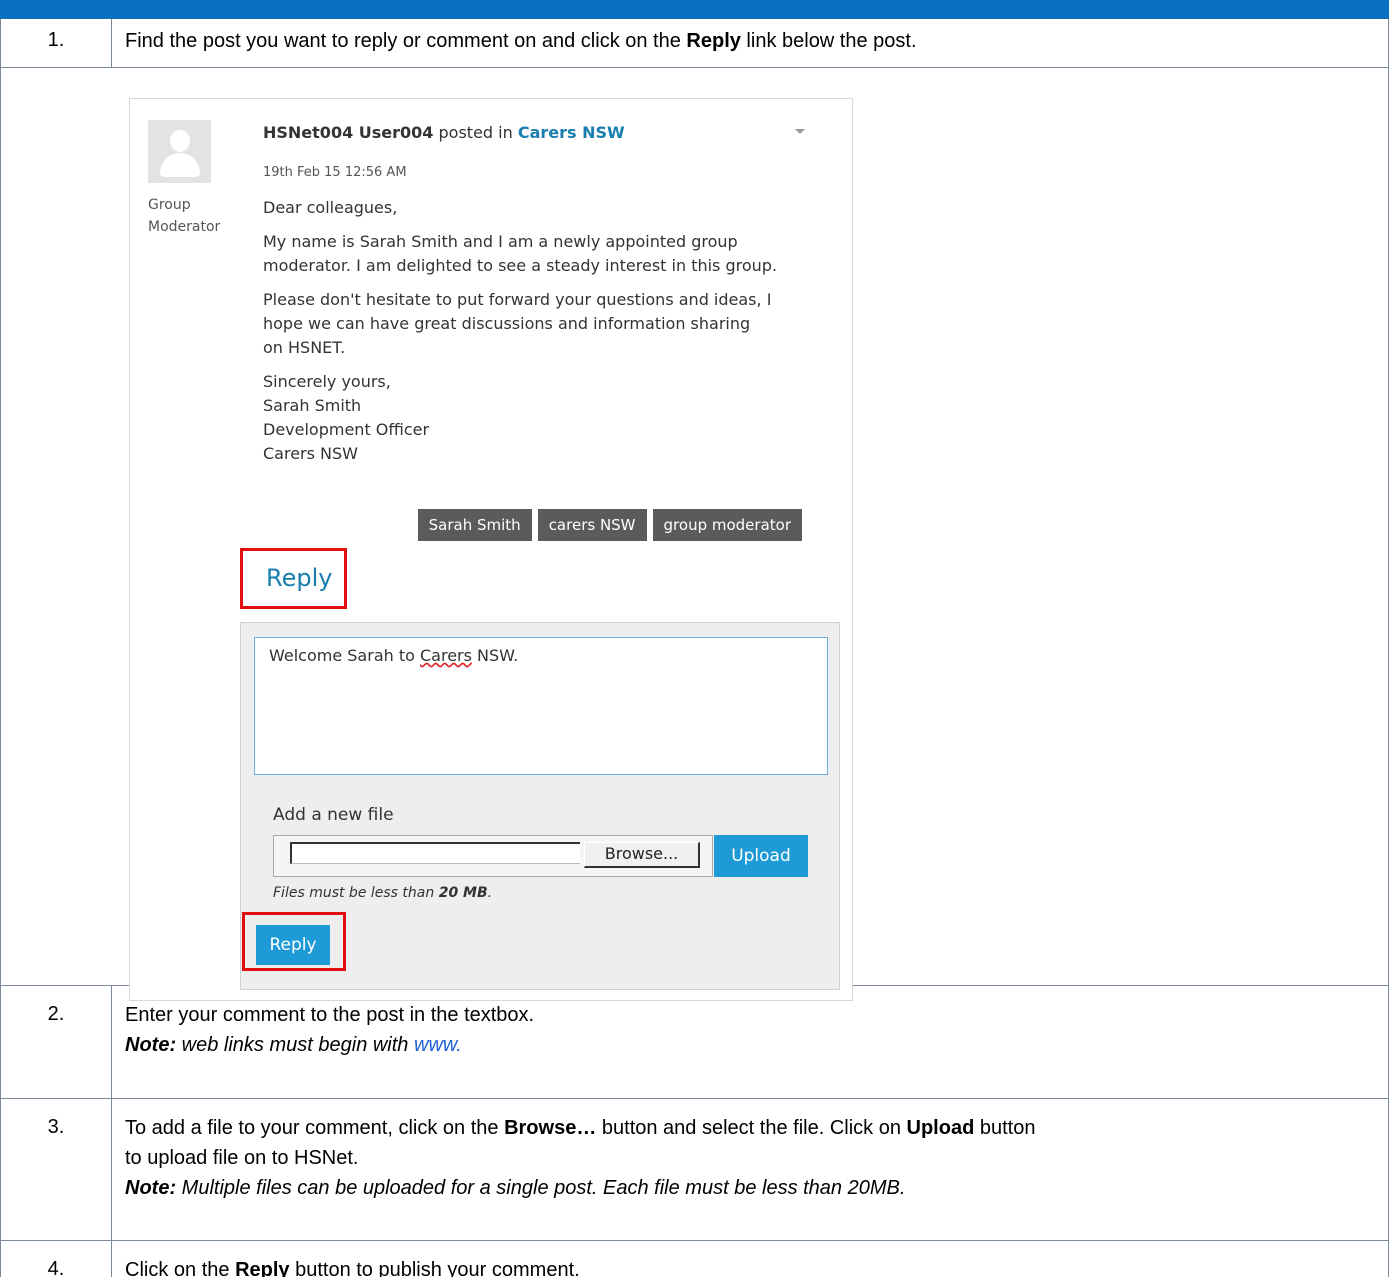  I want to click on post-tags: Sarah Smith carers NSW group moderator, so click(609, 525).